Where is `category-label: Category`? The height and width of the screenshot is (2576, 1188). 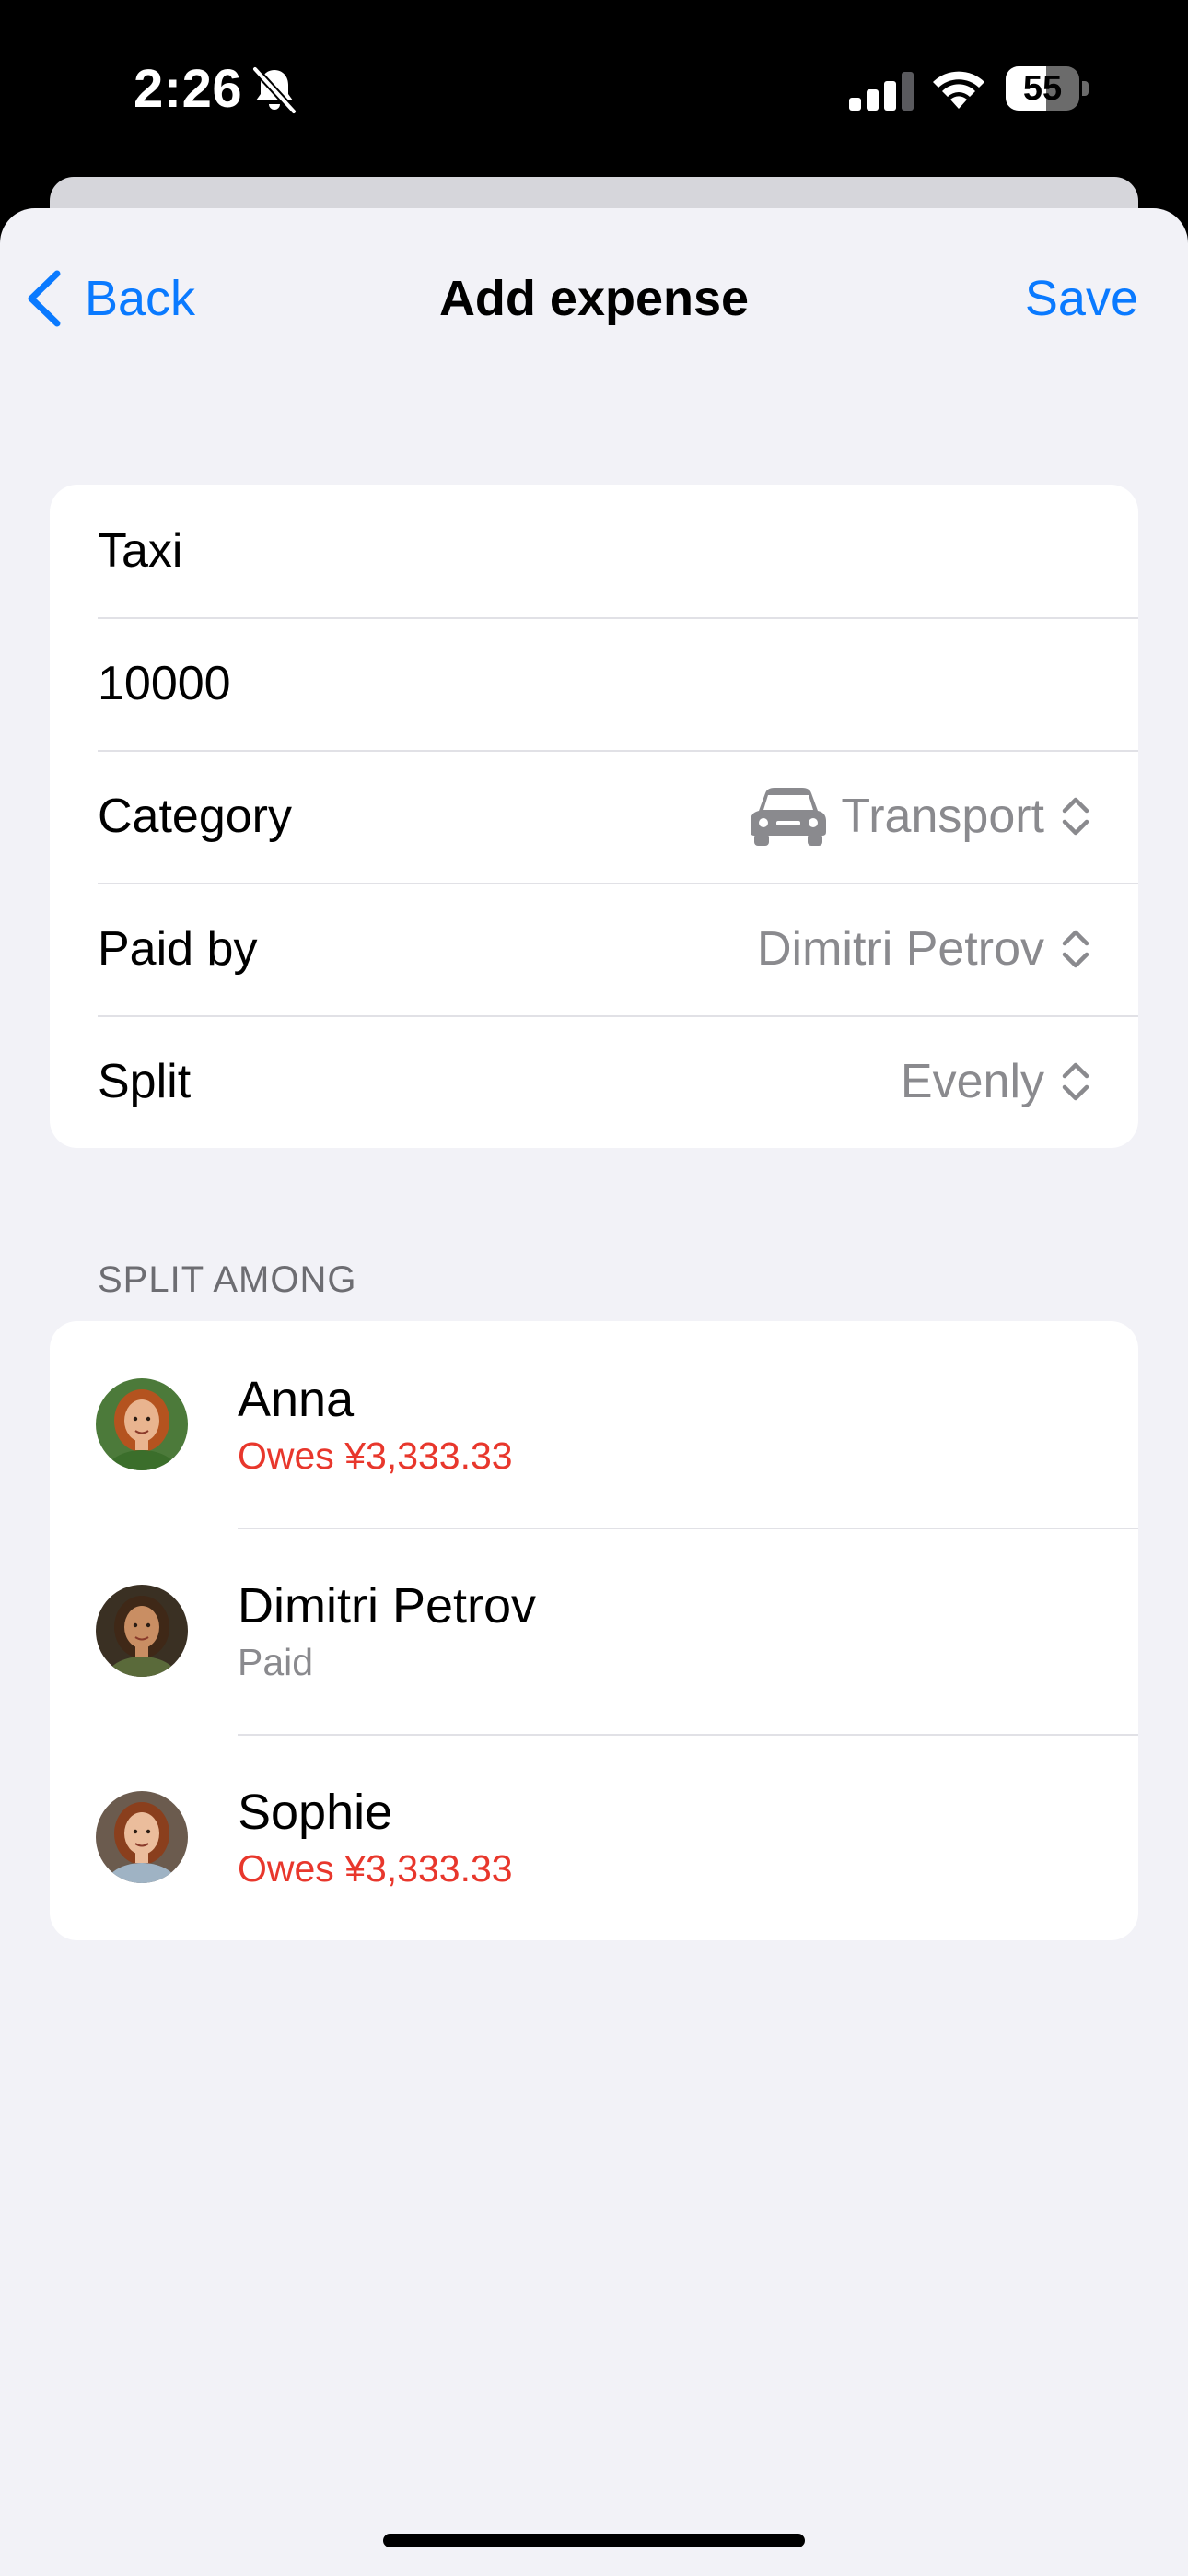
category-label: Category is located at coordinates (195, 816).